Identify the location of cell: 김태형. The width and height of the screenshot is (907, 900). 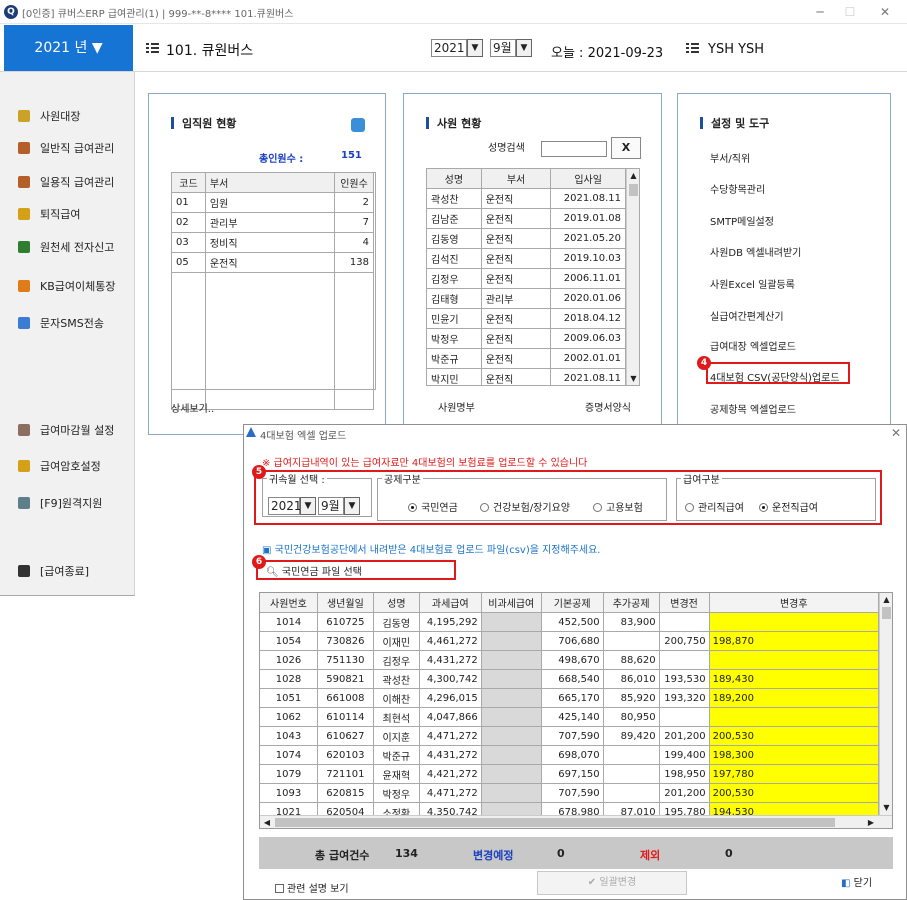
(454, 298).